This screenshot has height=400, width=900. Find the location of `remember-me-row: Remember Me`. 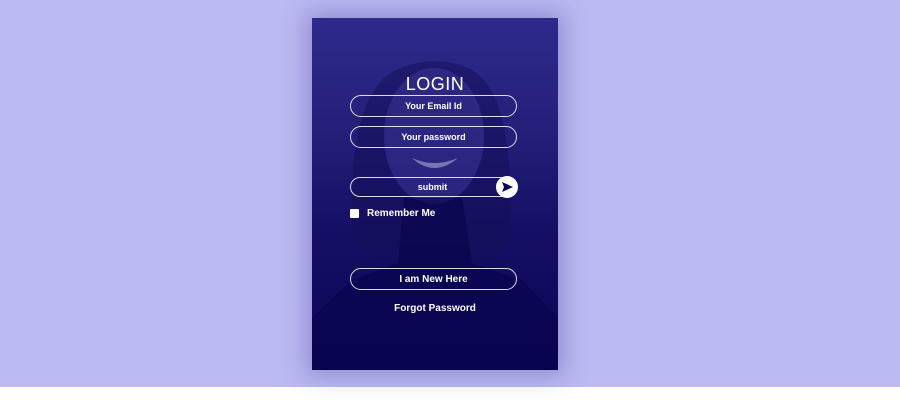

remember-me-row: Remember Me is located at coordinates (392, 213).